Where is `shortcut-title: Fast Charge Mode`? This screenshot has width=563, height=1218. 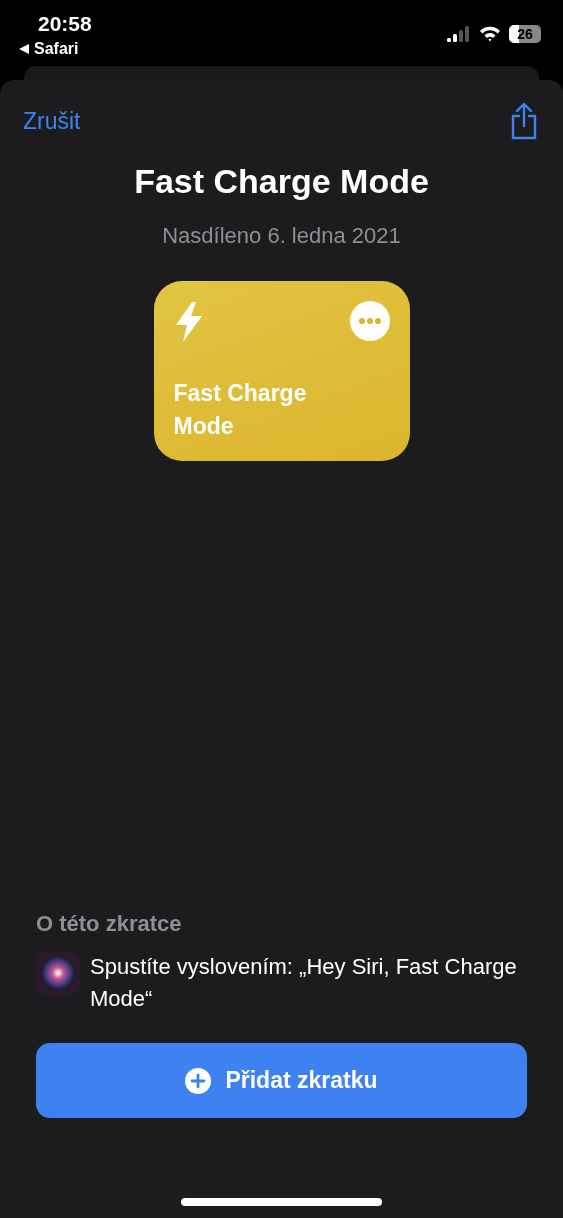
shortcut-title: Fast Charge Mode is located at coordinates (281, 181).